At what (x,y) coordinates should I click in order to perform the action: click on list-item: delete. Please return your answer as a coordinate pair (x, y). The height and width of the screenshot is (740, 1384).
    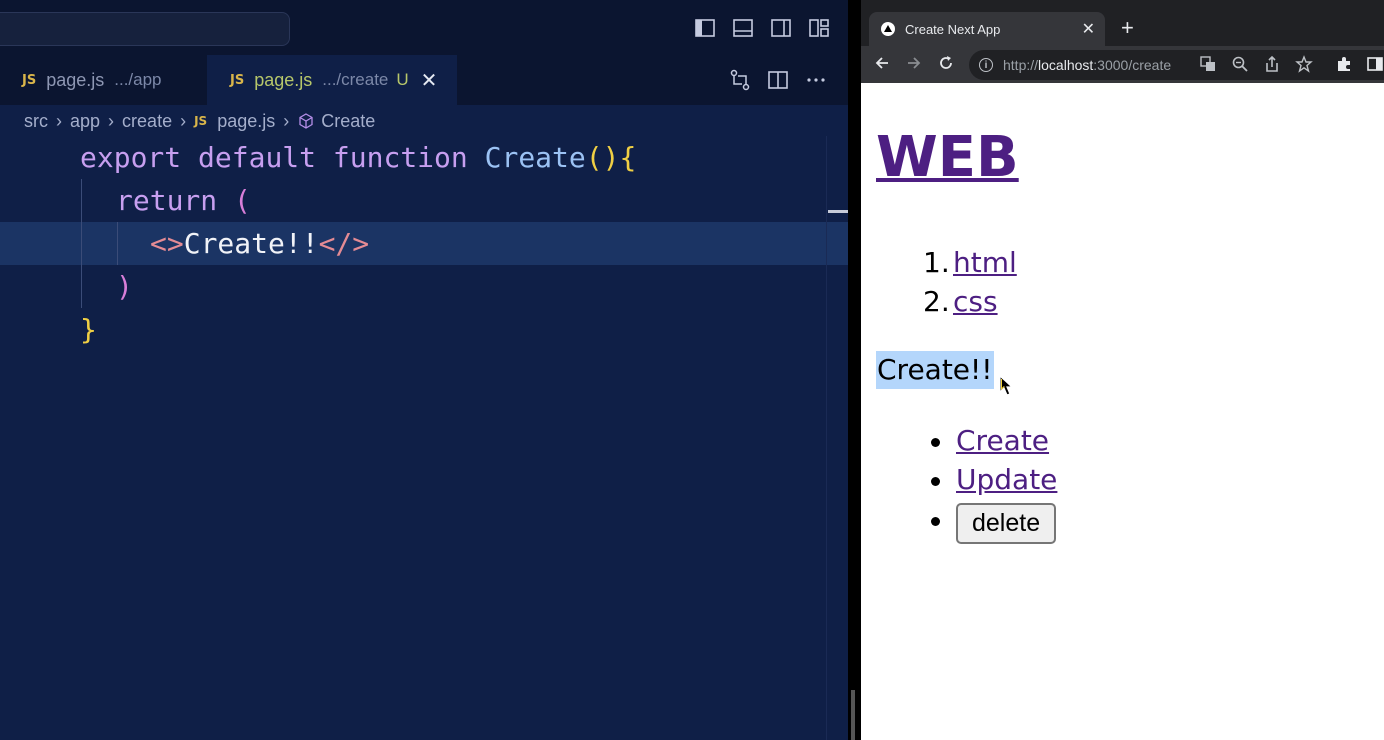
    Looking at the image, I should click on (994, 521).